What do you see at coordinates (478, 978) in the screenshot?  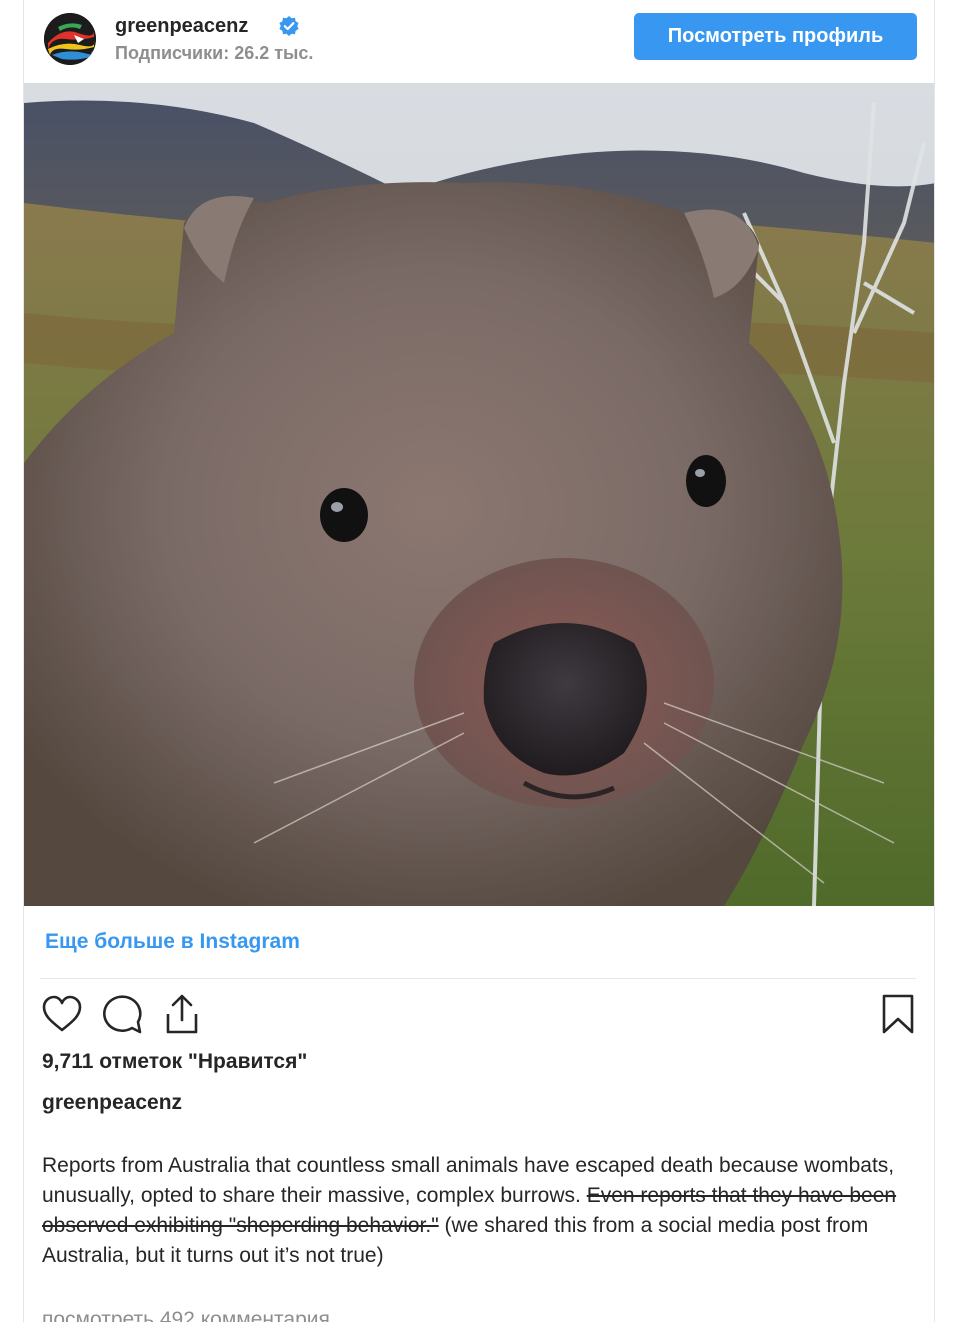 I see `divider` at bounding box center [478, 978].